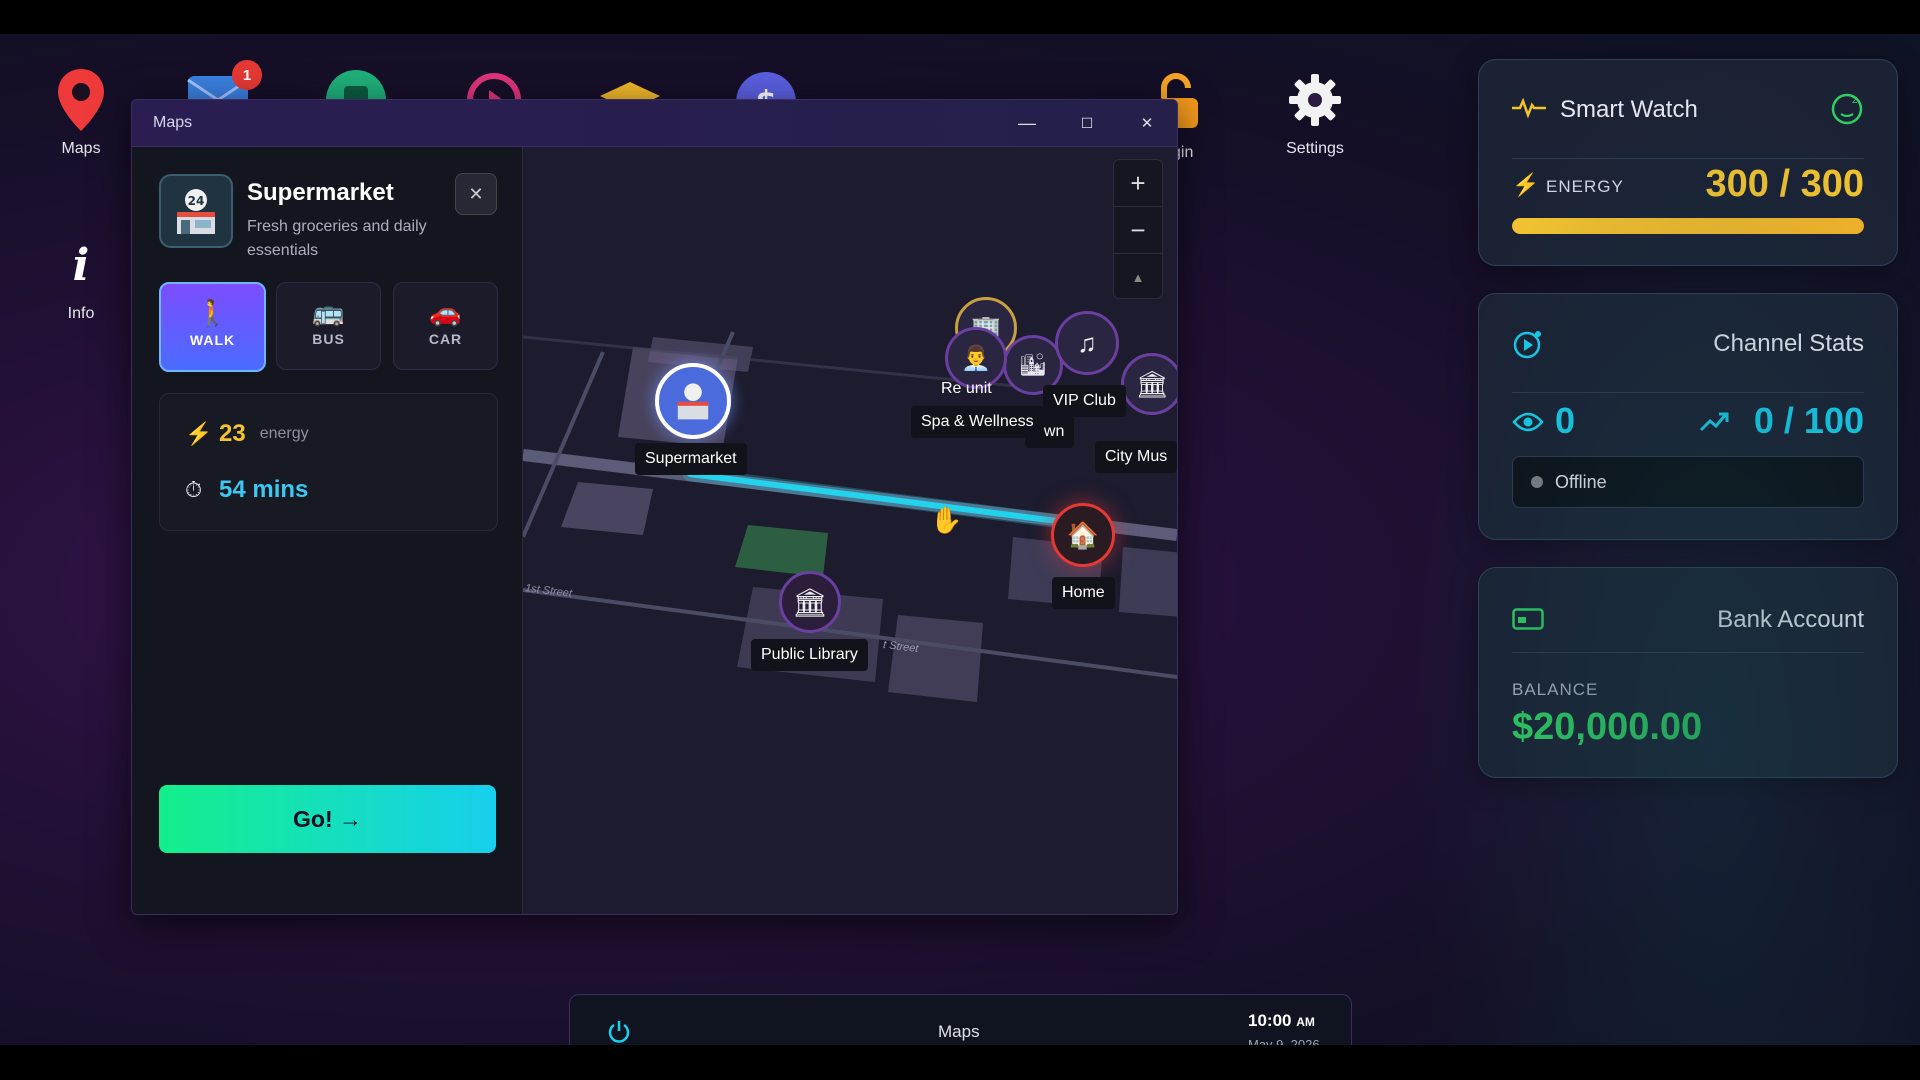 This screenshot has width=1920, height=1080. I want to click on play-channel-icon, so click(1528, 346).